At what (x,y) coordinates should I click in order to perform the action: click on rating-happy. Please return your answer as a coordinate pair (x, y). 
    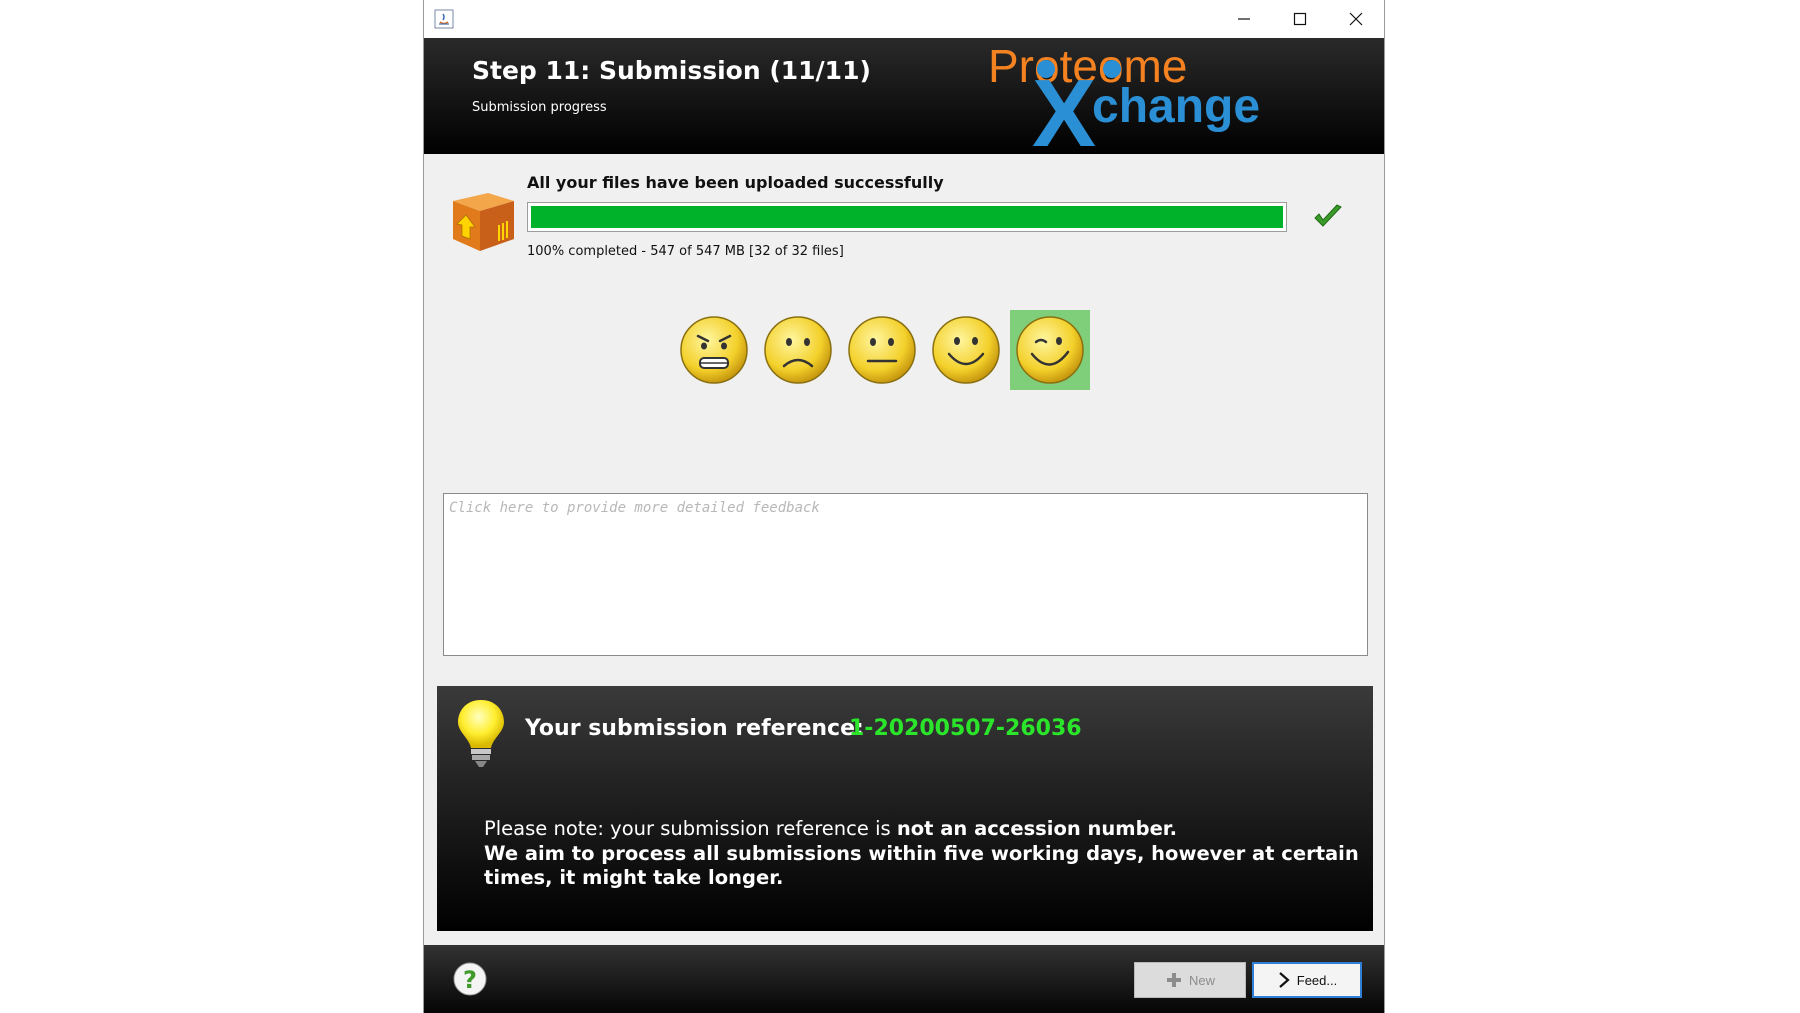
    Looking at the image, I should click on (966, 350).